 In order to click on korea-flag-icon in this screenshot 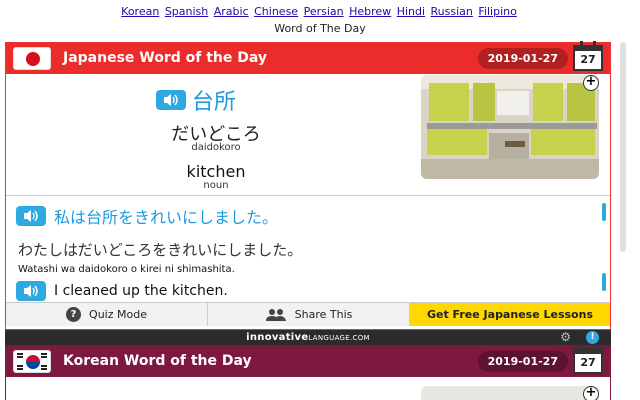, I will do `click(32, 361)`.